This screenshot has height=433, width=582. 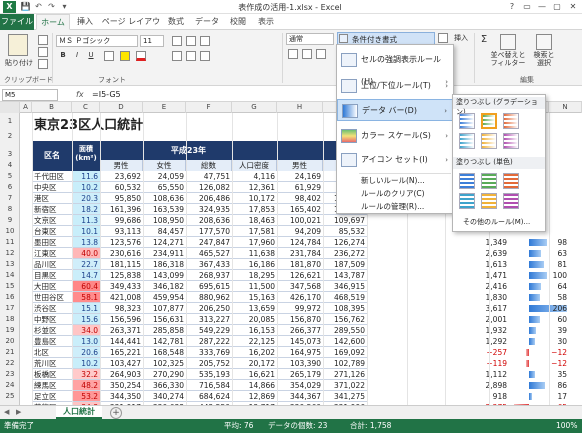 What do you see at coordinates (10, 297) in the screenshot?
I see `row-header: 16` at bounding box center [10, 297].